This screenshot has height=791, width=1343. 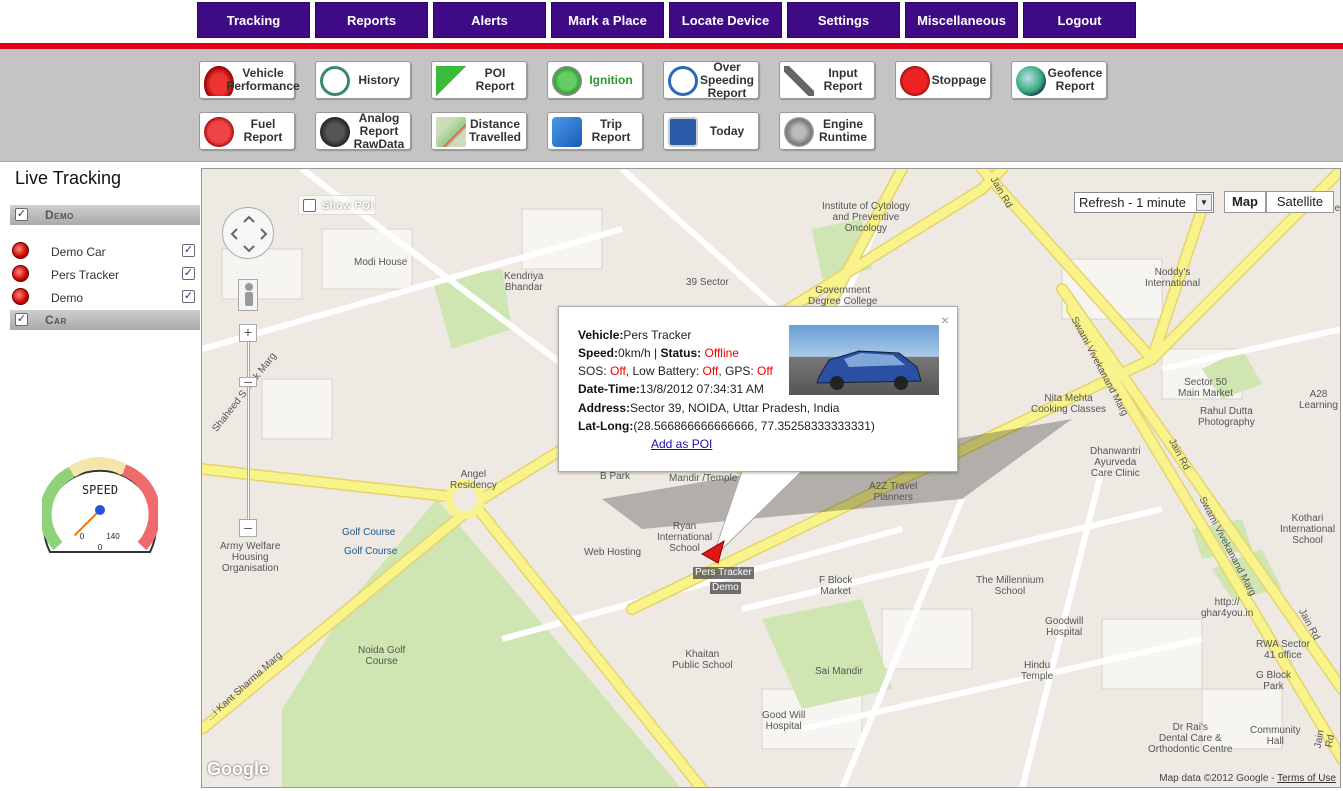 What do you see at coordinates (56, 320) in the screenshot?
I see `group-name: Car` at bounding box center [56, 320].